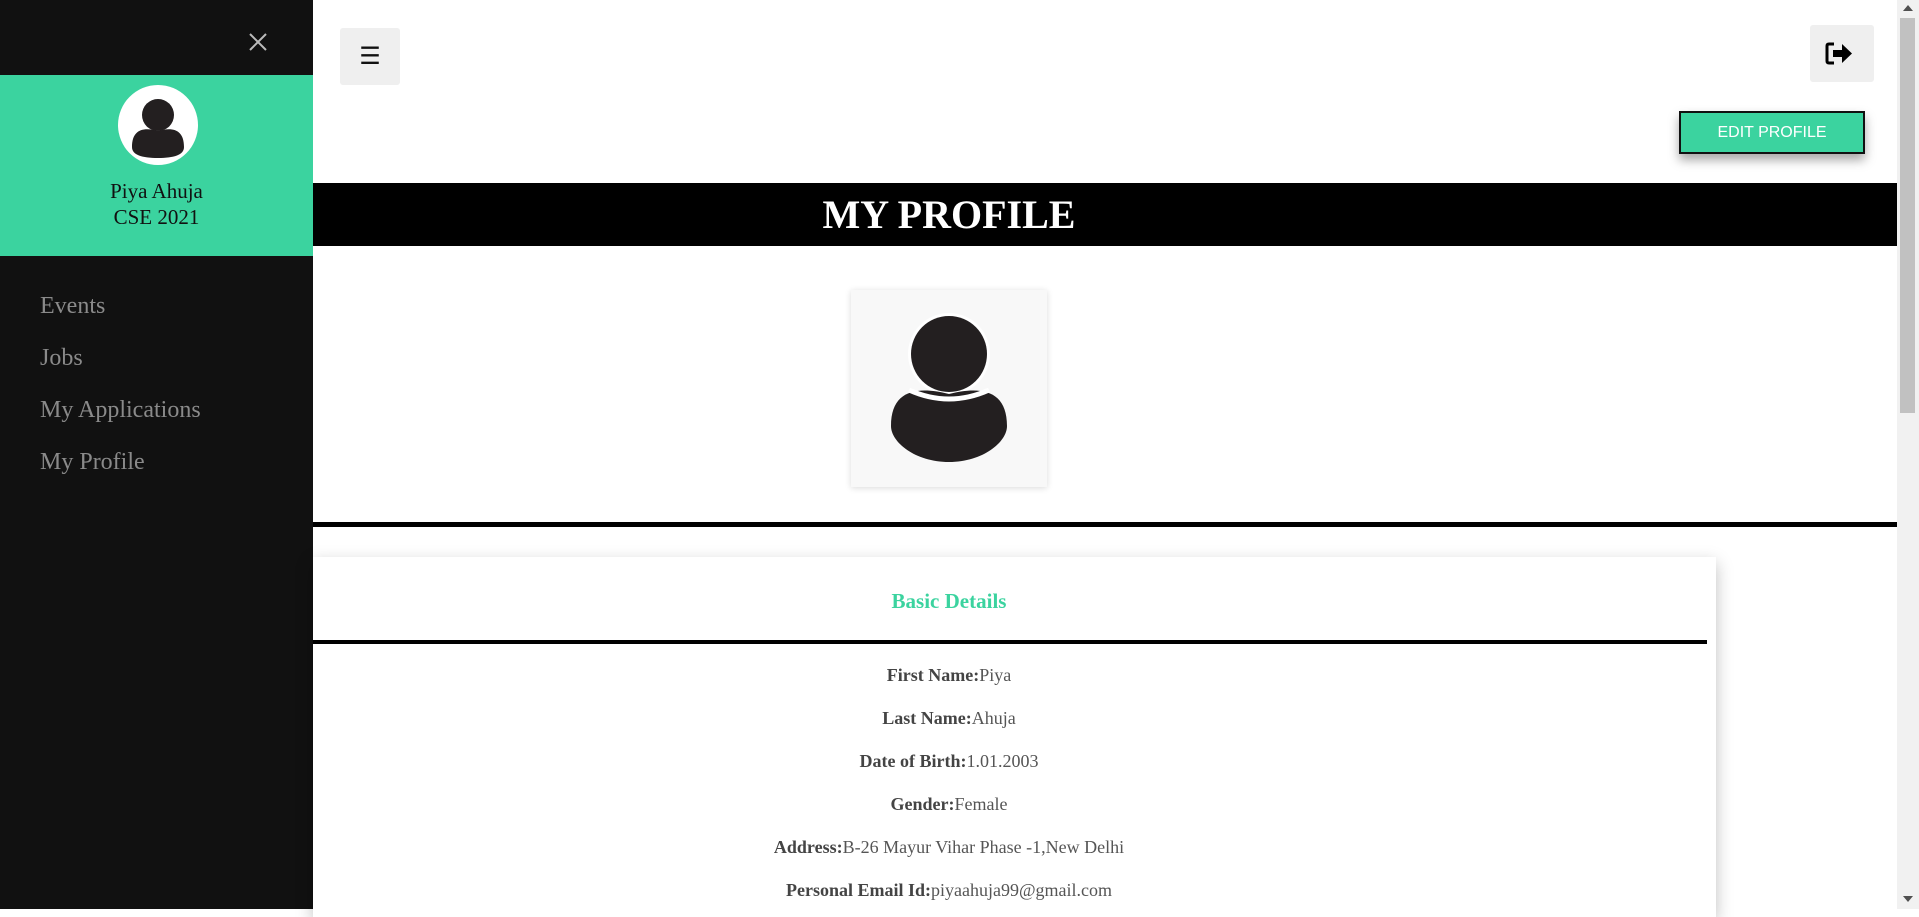 The height and width of the screenshot is (917, 1919). I want to click on field-value: Piya, so click(995, 675).